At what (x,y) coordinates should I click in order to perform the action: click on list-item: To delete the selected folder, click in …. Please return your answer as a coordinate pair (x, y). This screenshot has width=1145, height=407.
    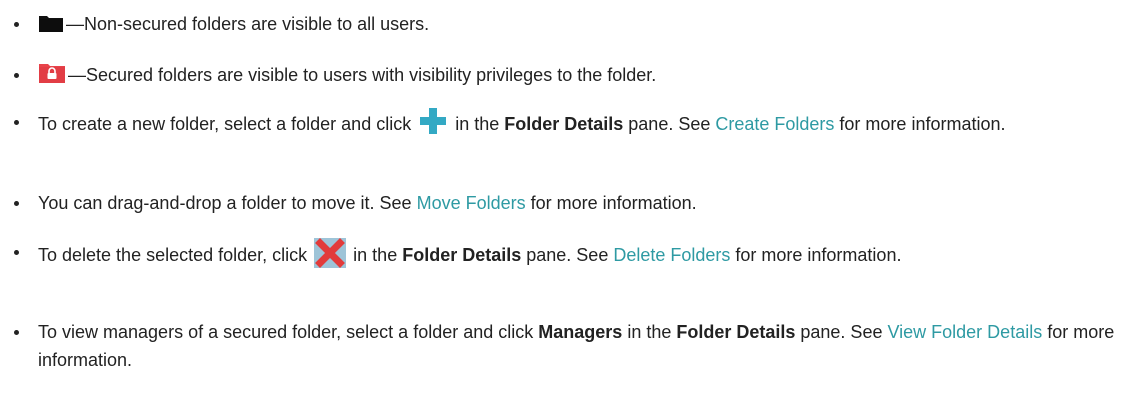
    Looking at the image, I should click on (571, 253).